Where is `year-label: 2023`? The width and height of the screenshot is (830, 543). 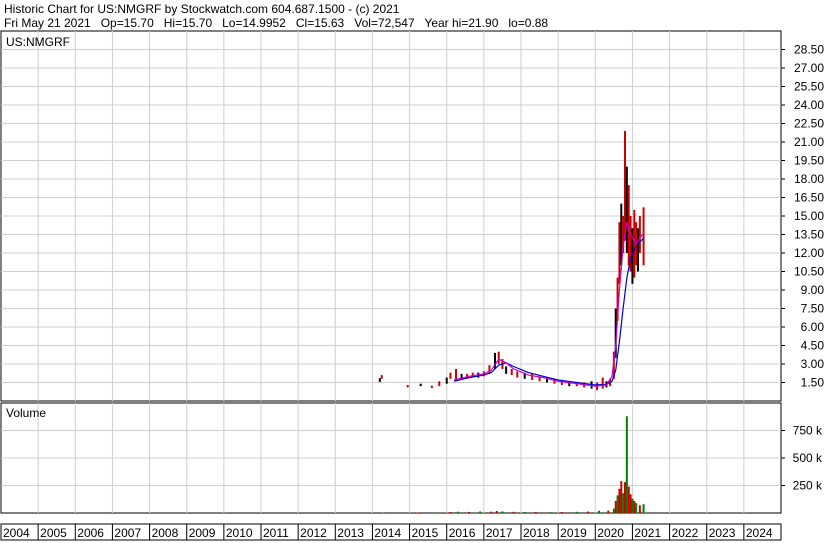 year-label: 2023 is located at coordinates (722, 533).